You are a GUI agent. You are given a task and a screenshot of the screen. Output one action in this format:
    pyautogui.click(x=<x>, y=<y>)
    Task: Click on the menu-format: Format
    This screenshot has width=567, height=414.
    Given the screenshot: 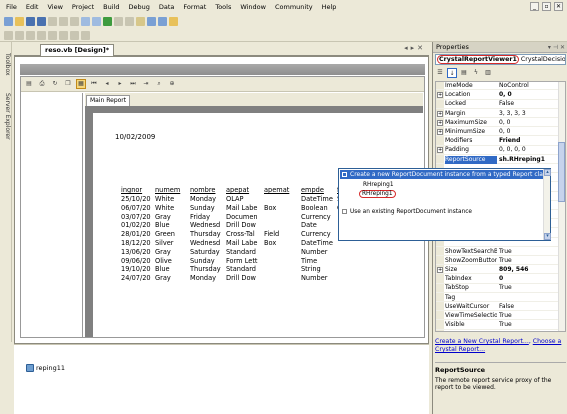 What is the action you would take?
    pyautogui.click(x=194, y=7)
    